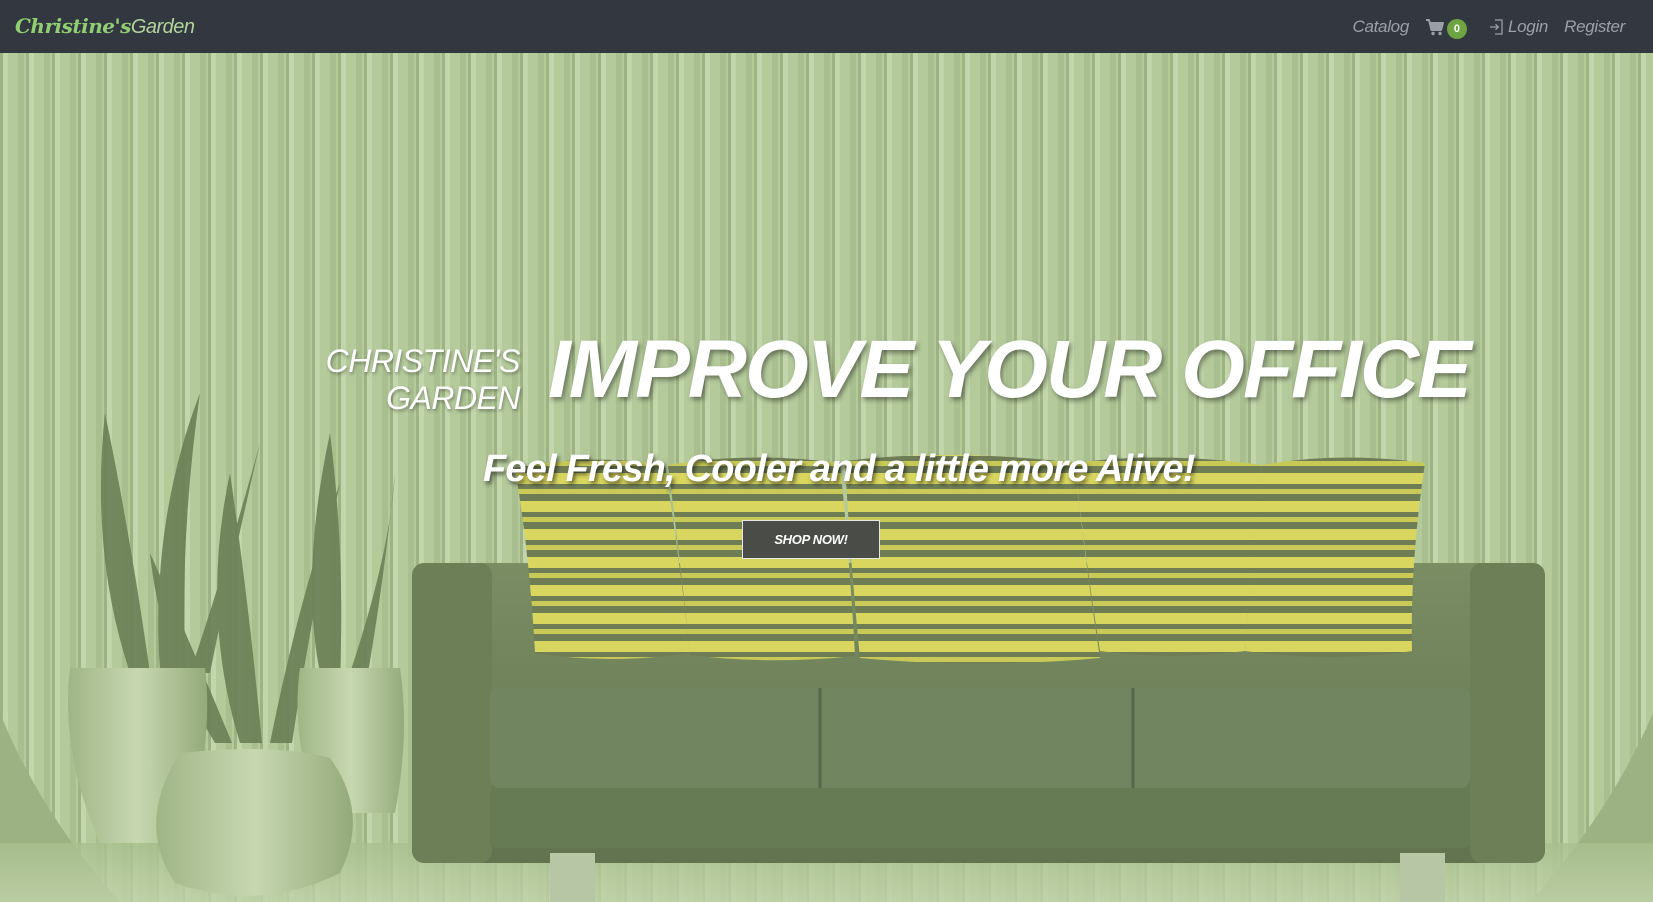 This screenshot has width=1653, height=902. I want to click on nav-catalog-link: Catalog, so click(1380, 27).